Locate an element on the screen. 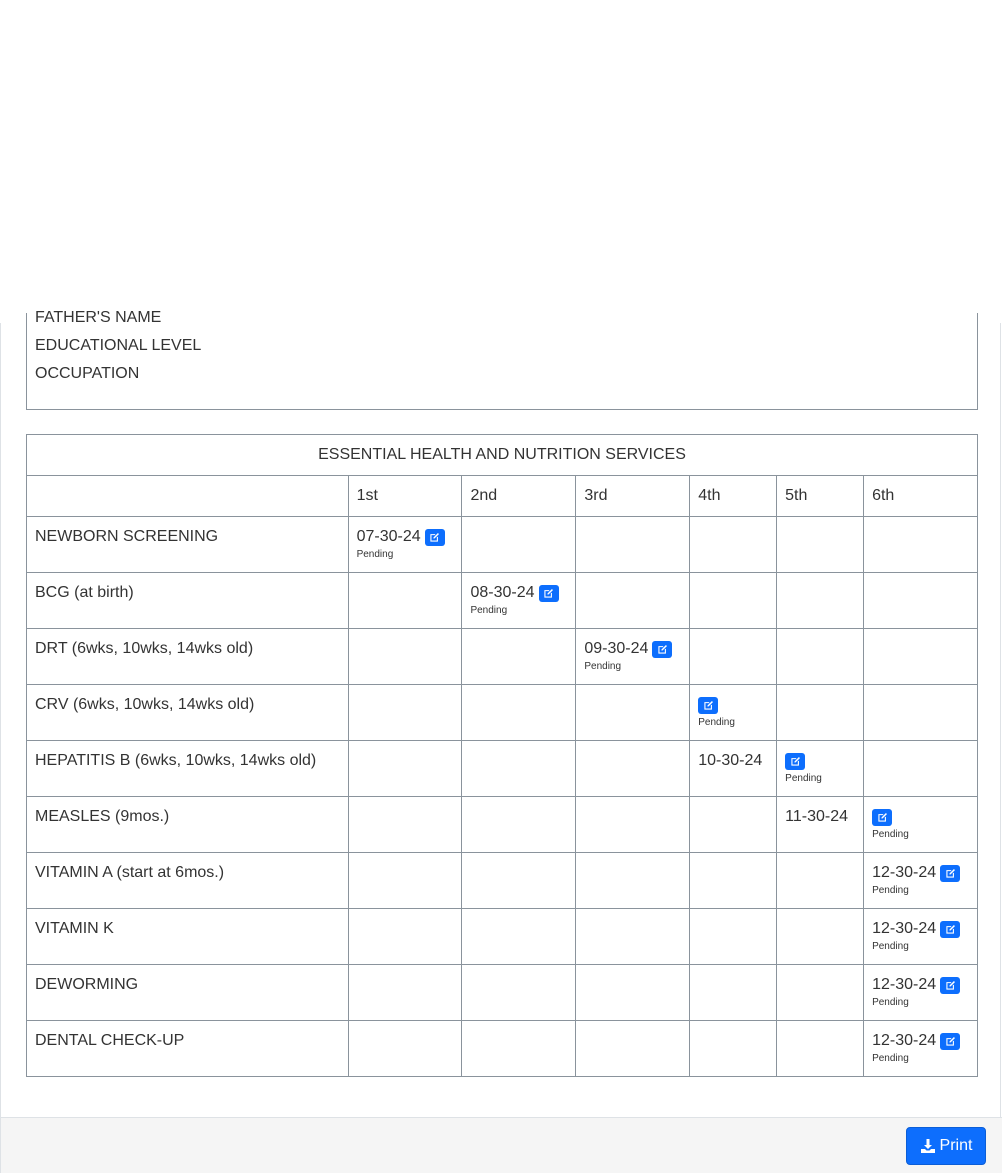 This screenshot has height=1173, width=1002. table-row: BCG (at birth) 08-30-24 Pending is located at coordinates (502, 600).